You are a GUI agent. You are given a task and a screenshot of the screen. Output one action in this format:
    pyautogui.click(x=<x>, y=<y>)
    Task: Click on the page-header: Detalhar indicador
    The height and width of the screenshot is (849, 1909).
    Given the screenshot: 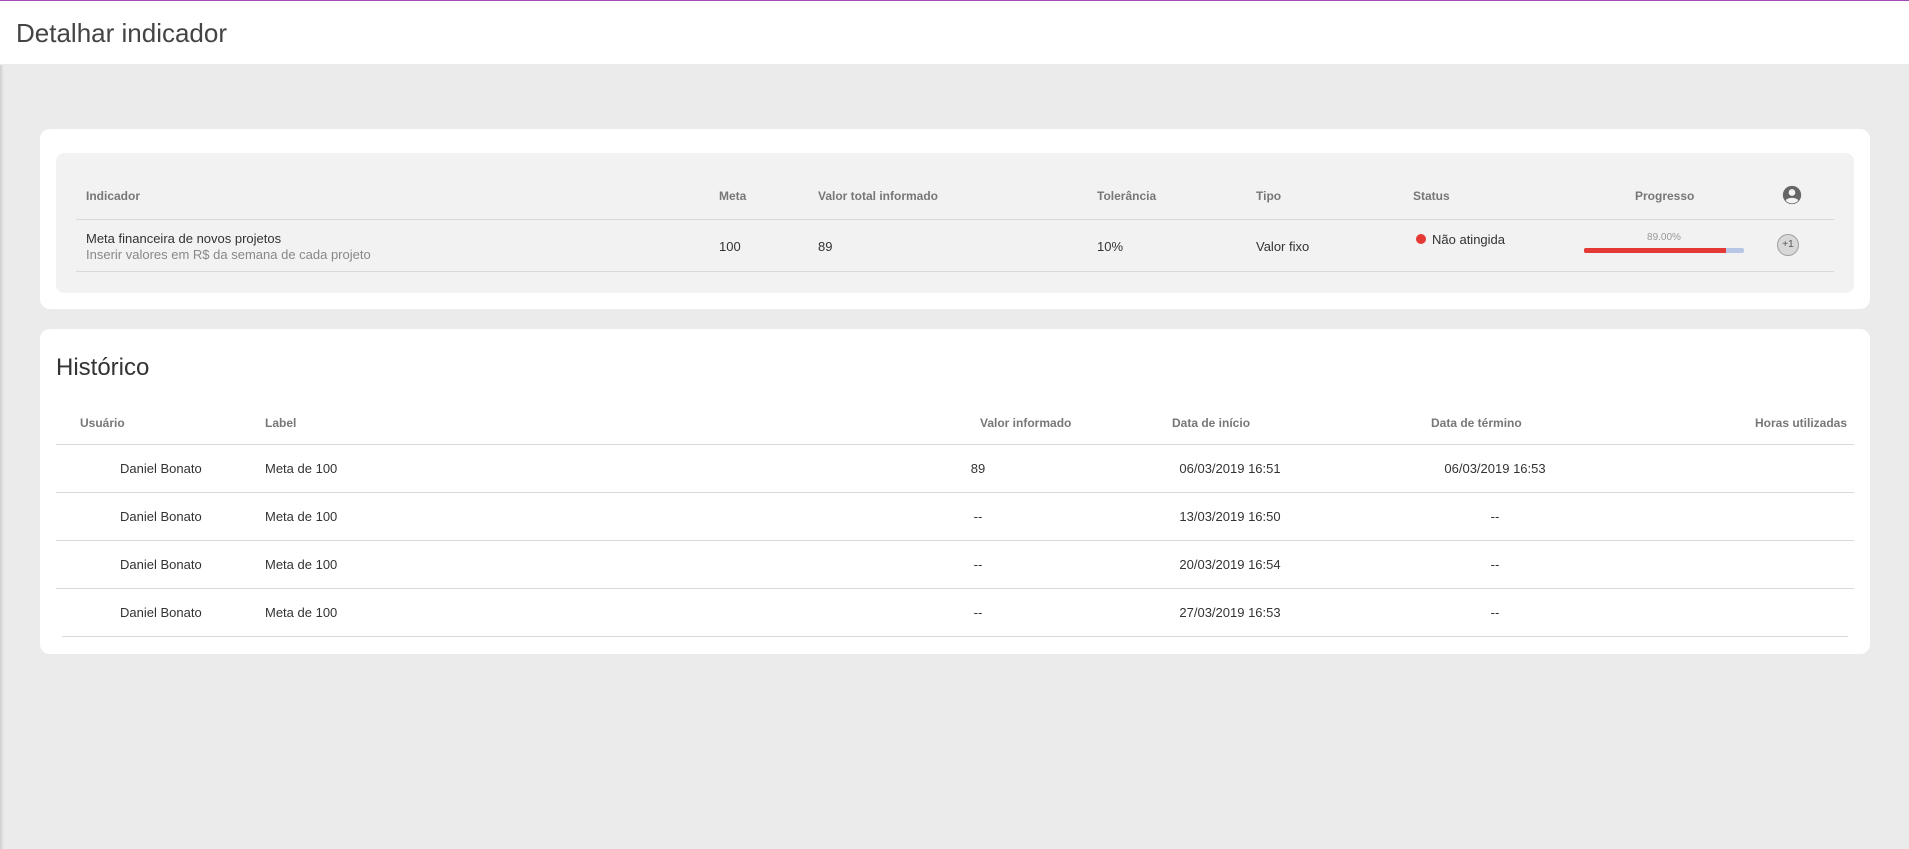 What is the action you would take?
    pyautogui.click(x=954, y=32)
    